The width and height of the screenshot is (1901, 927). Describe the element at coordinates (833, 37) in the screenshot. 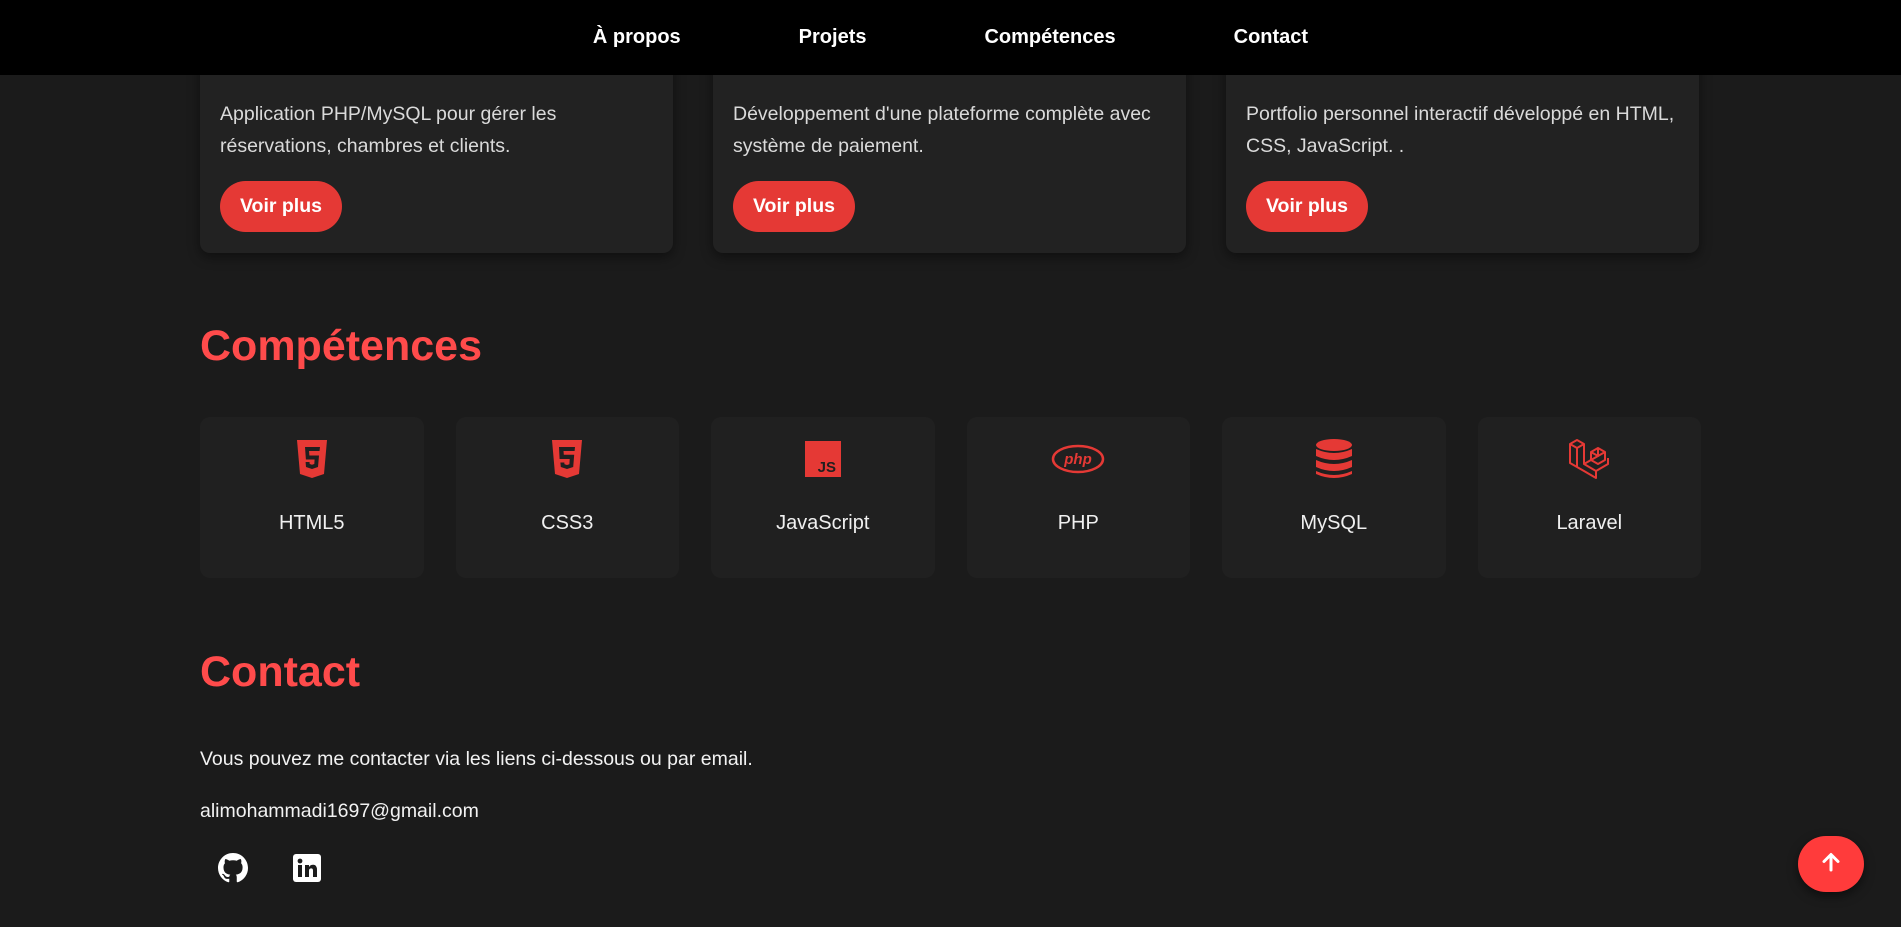

I see `nav-link-projects: Projets` at that location.